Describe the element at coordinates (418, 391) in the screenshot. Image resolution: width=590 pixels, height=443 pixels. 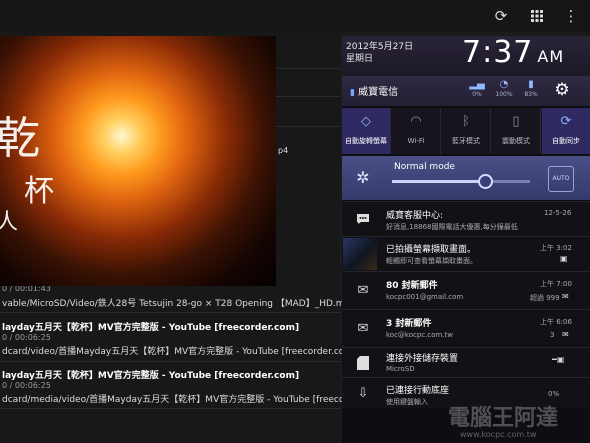
I see `notification-title: 已連接行動底座` at that location.